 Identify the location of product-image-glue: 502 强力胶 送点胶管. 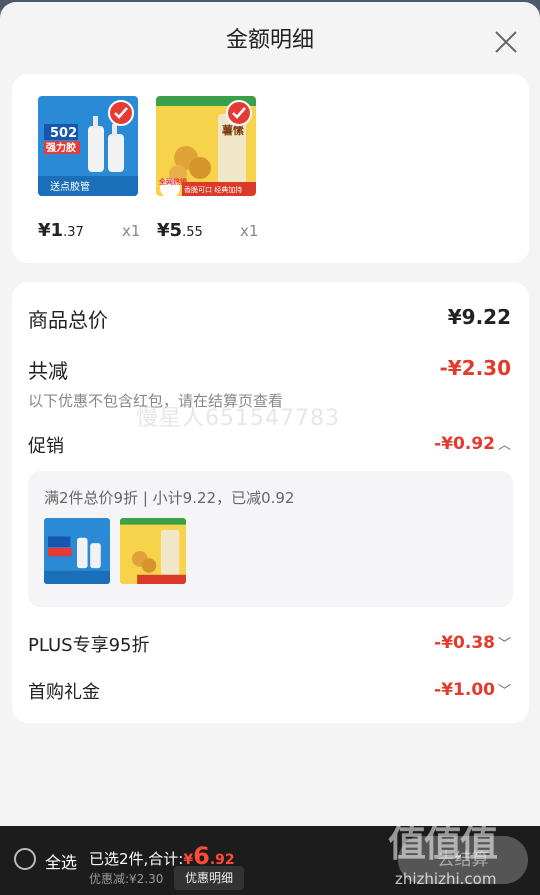
(88, 146).